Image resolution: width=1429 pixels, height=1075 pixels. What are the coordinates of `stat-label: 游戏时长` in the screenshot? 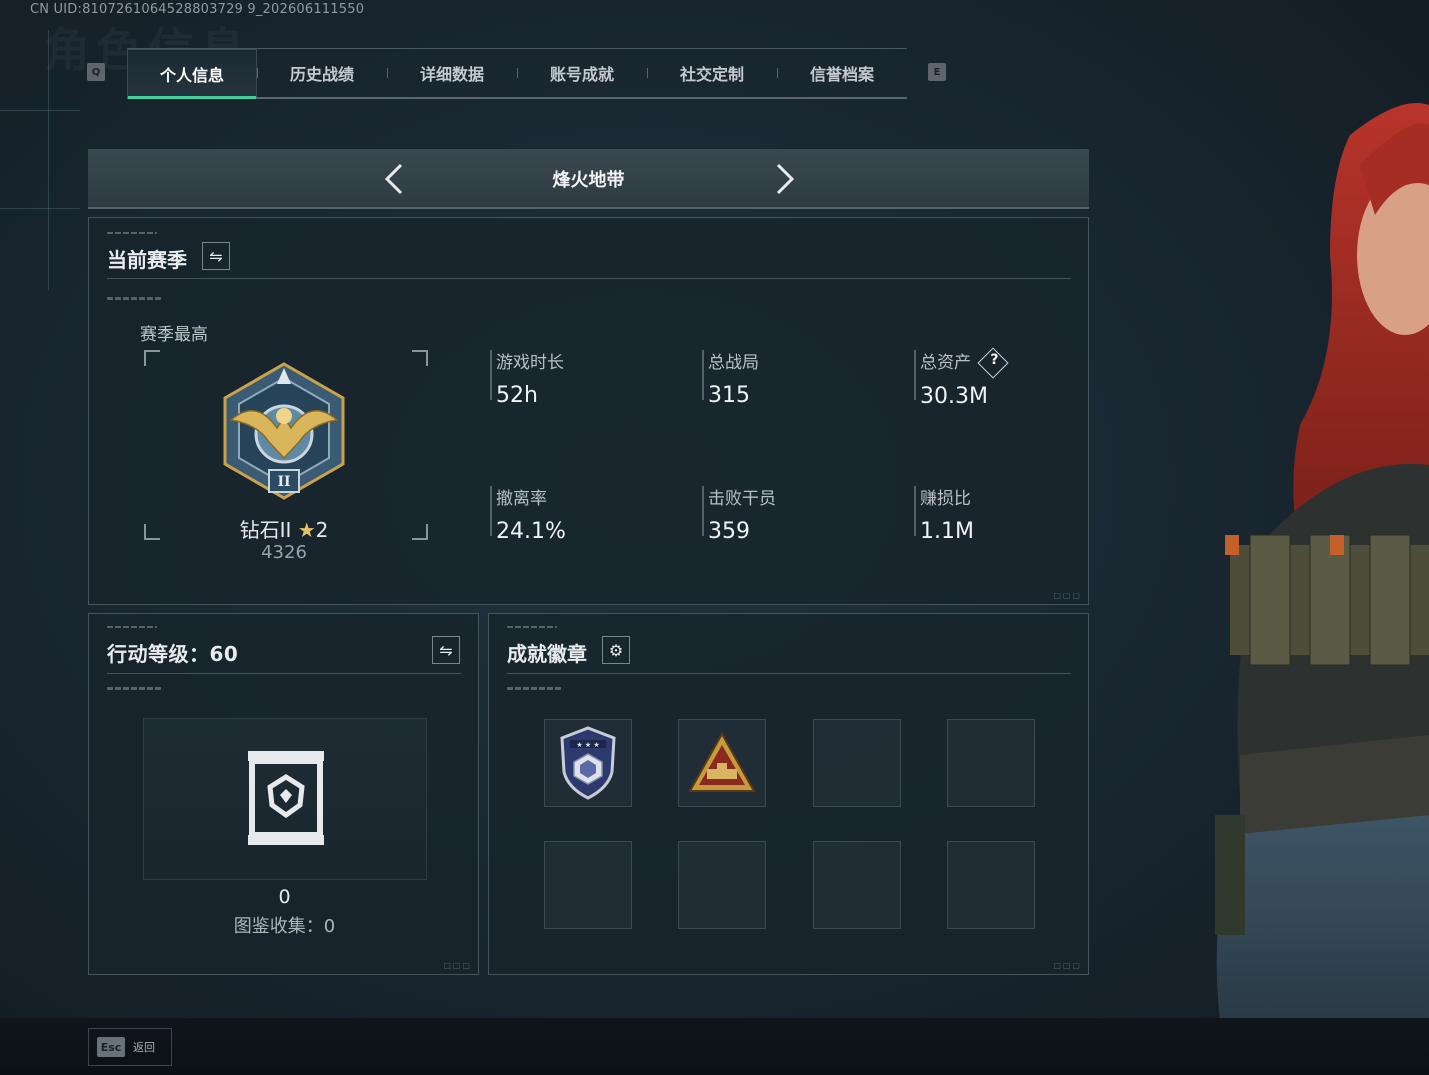 It's located at (530, 363).